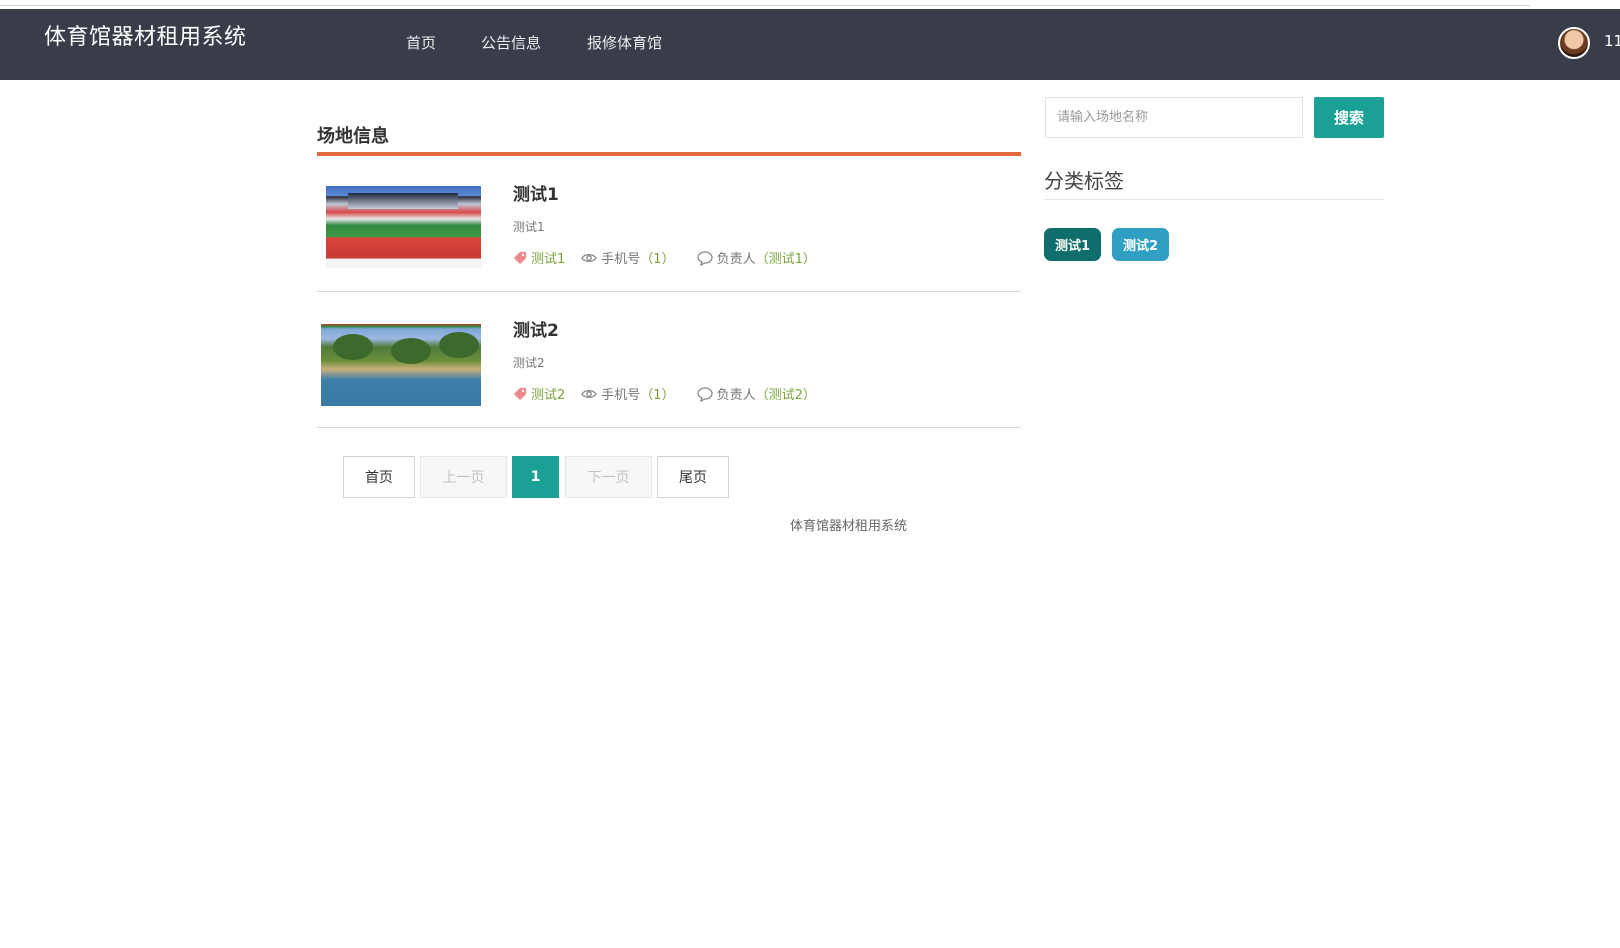 The width and height of the screenshot is (1620, 948). What do you see at coordinates (849, 526) in the screenshot?
I see `footer-text: 体育馆器材租用系统` at bounding box center [849, 526].